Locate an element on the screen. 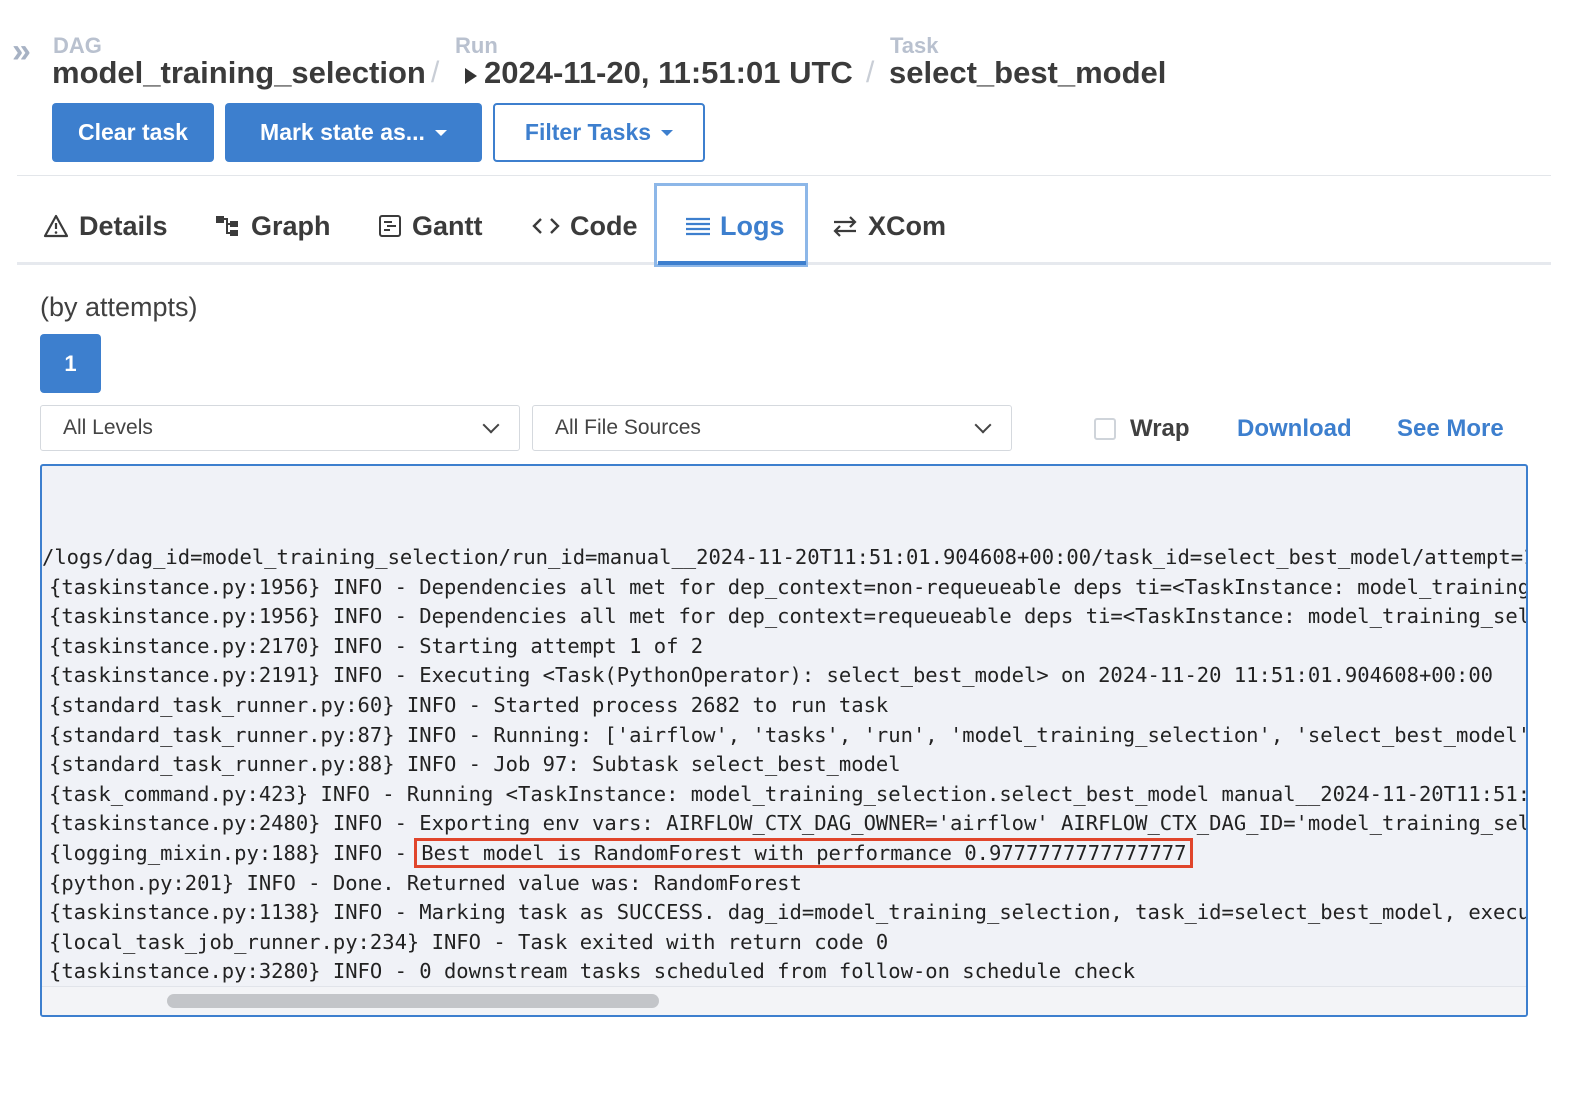 The width and height of the screenshot is (1592, 1096). wrap-checkbox is located at coordinates (1105, 429).